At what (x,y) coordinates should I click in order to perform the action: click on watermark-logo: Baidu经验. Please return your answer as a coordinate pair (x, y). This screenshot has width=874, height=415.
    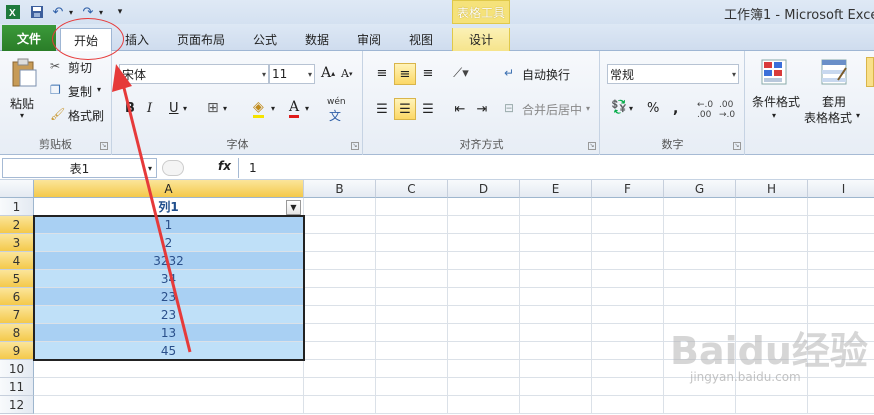
    Looking at the image, I should click on (769, 351).